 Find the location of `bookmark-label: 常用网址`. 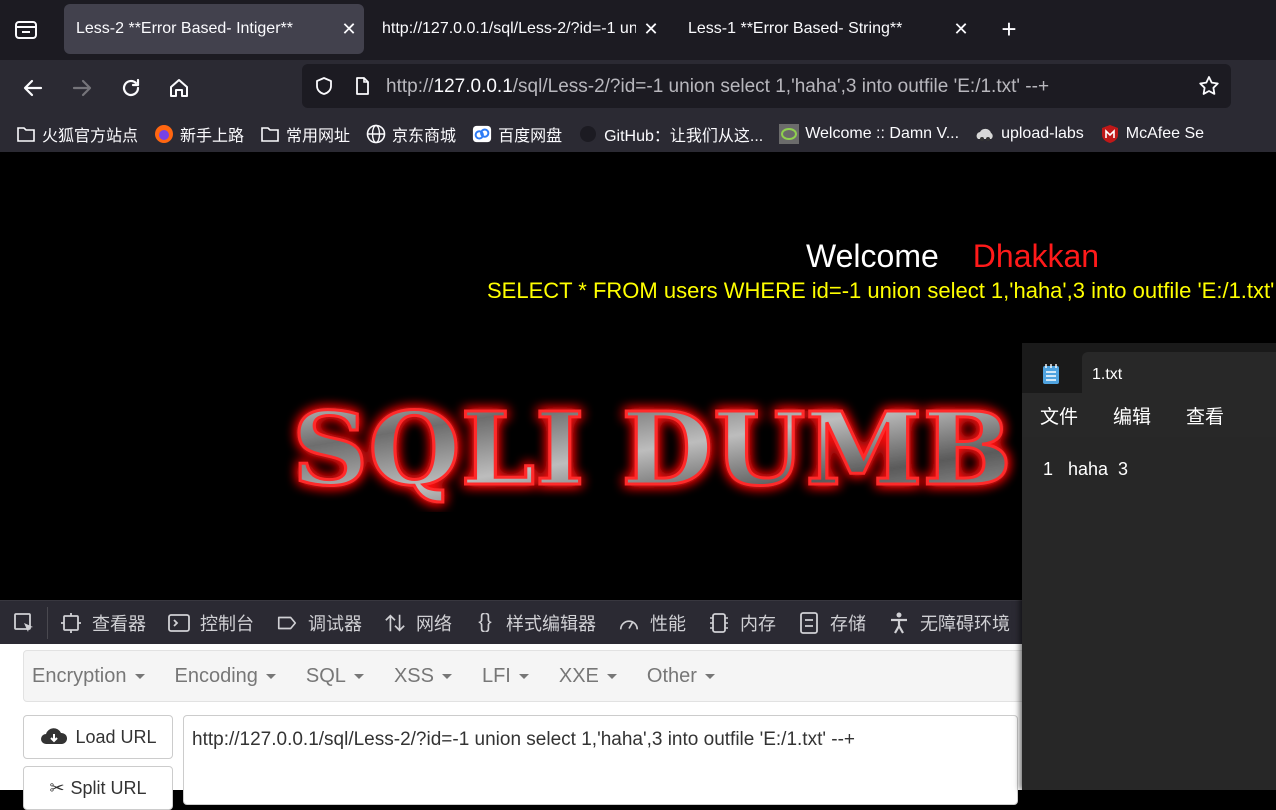

bookmark-label: 常用网址 is located at coordinates (318, 136).